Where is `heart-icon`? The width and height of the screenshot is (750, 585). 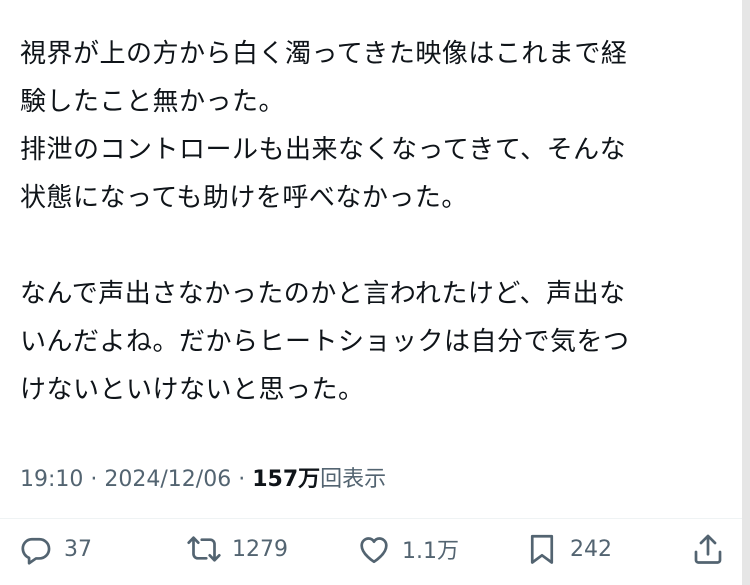
heart-icon is located at coordinates (374, 549).